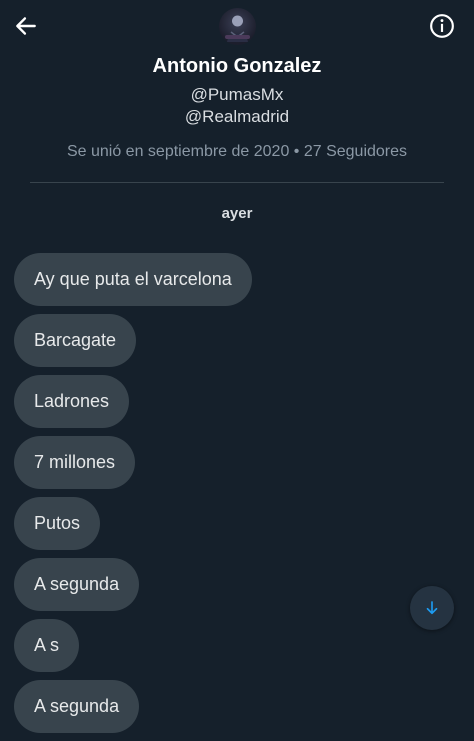 The image size is (474, 741). I want to click on message-row: Ay que puta el varcelona, so click(234, 283).